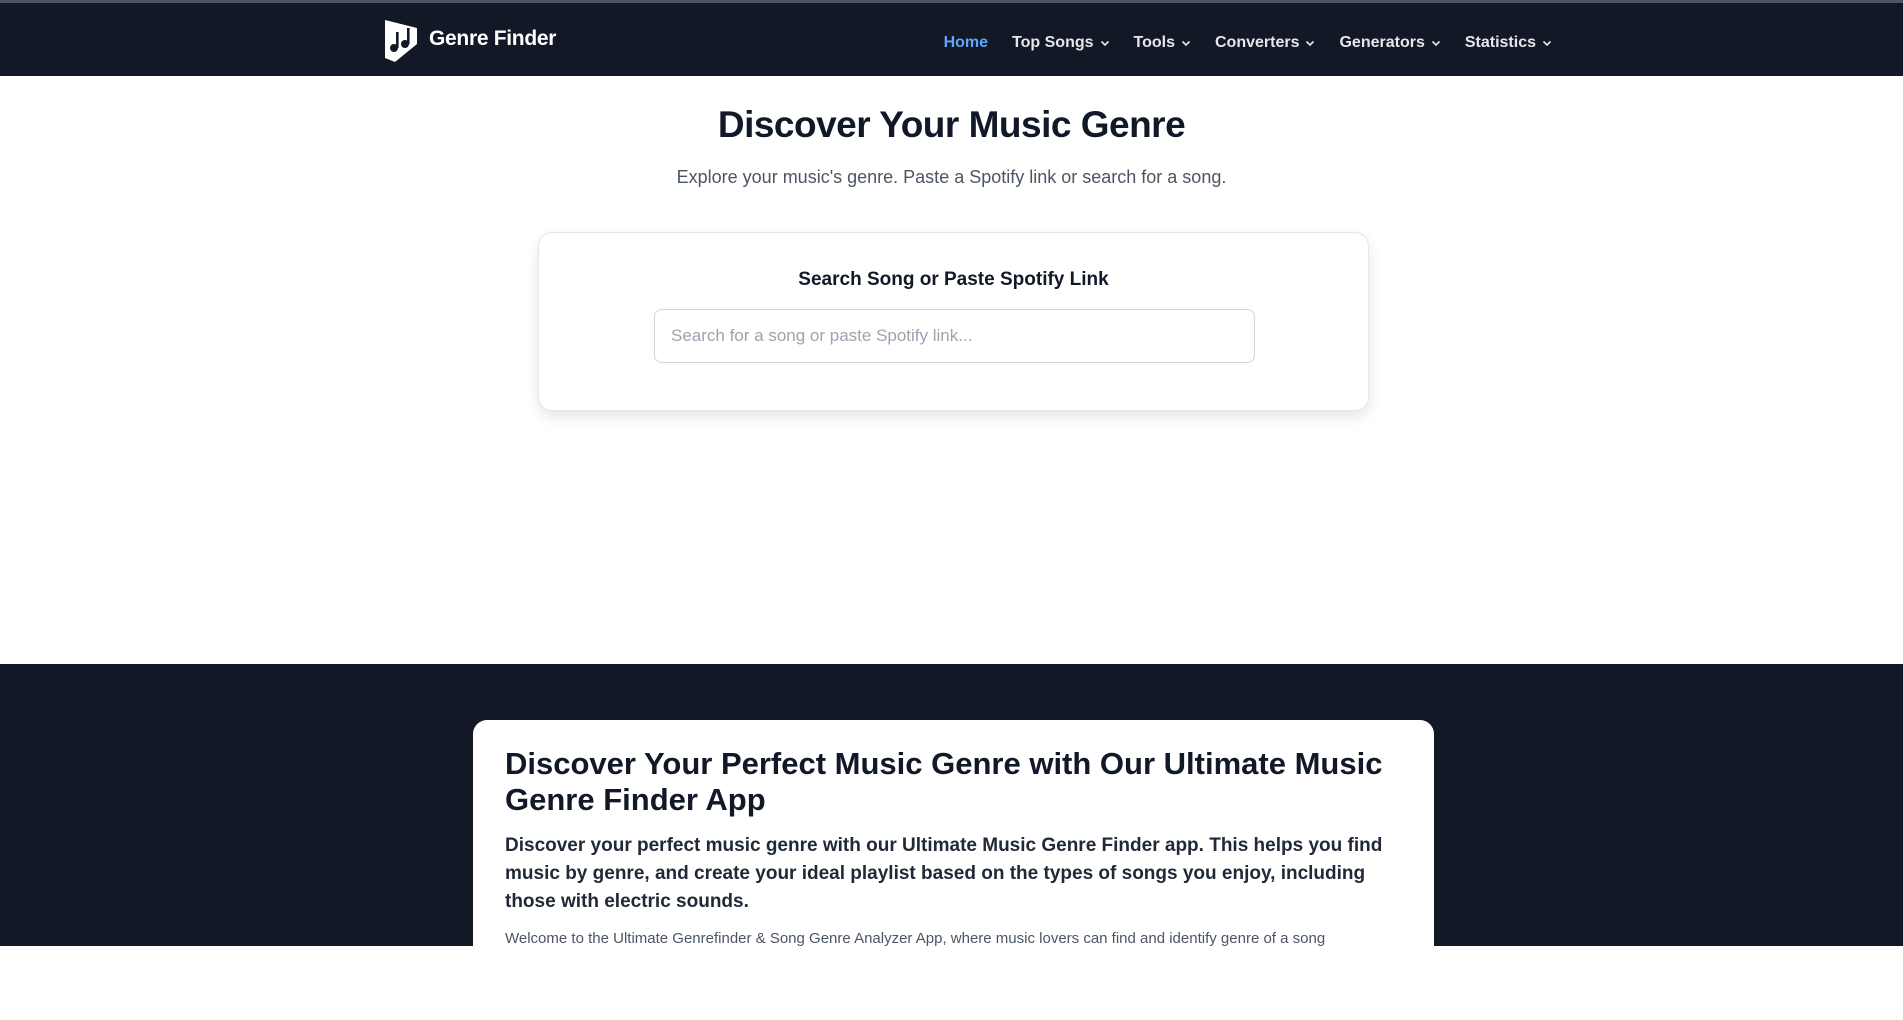 Image resolution: width=1903 pixels, height=1020 pixels. What do you see at coordinates (493, 38) in the screenshot?
I see `brand-name: Genre Finder` at bounding box center [493, 38].